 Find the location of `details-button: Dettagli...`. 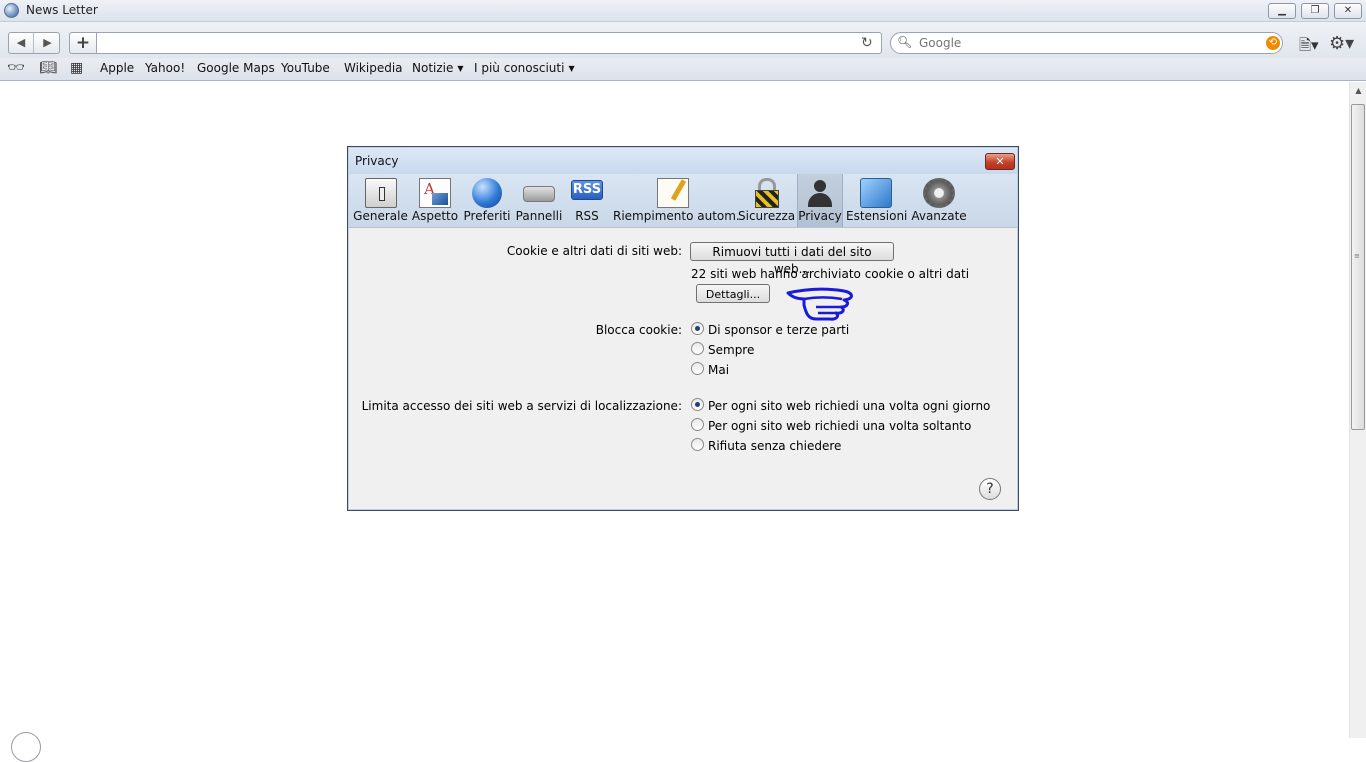

details-button: Dettagli... is located at coordinates (733, 293).